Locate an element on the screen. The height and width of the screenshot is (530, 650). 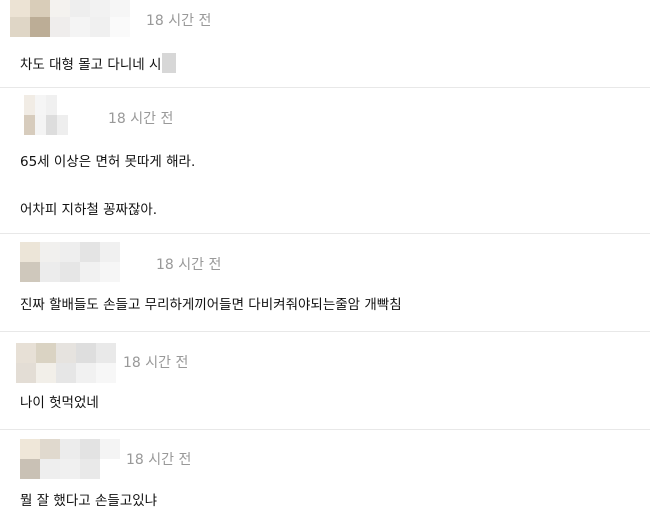
comment-line: 차도 대형 몰고 다니네 시 is located at coordinates (91, 65).